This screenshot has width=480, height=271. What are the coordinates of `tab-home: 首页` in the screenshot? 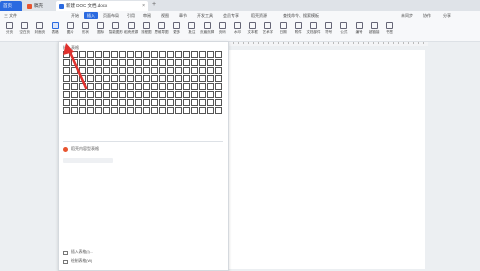 It's located at (11, 6).